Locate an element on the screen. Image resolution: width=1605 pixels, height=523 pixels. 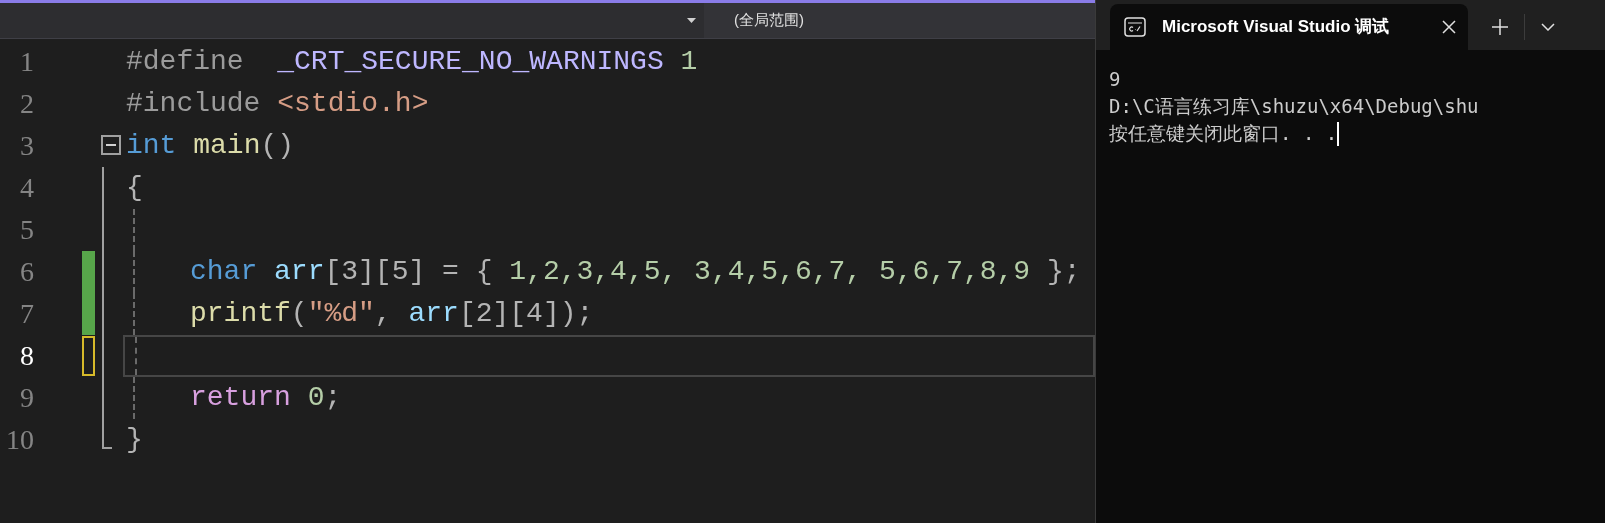
text-cursor is located at coordinates (1338, 133).